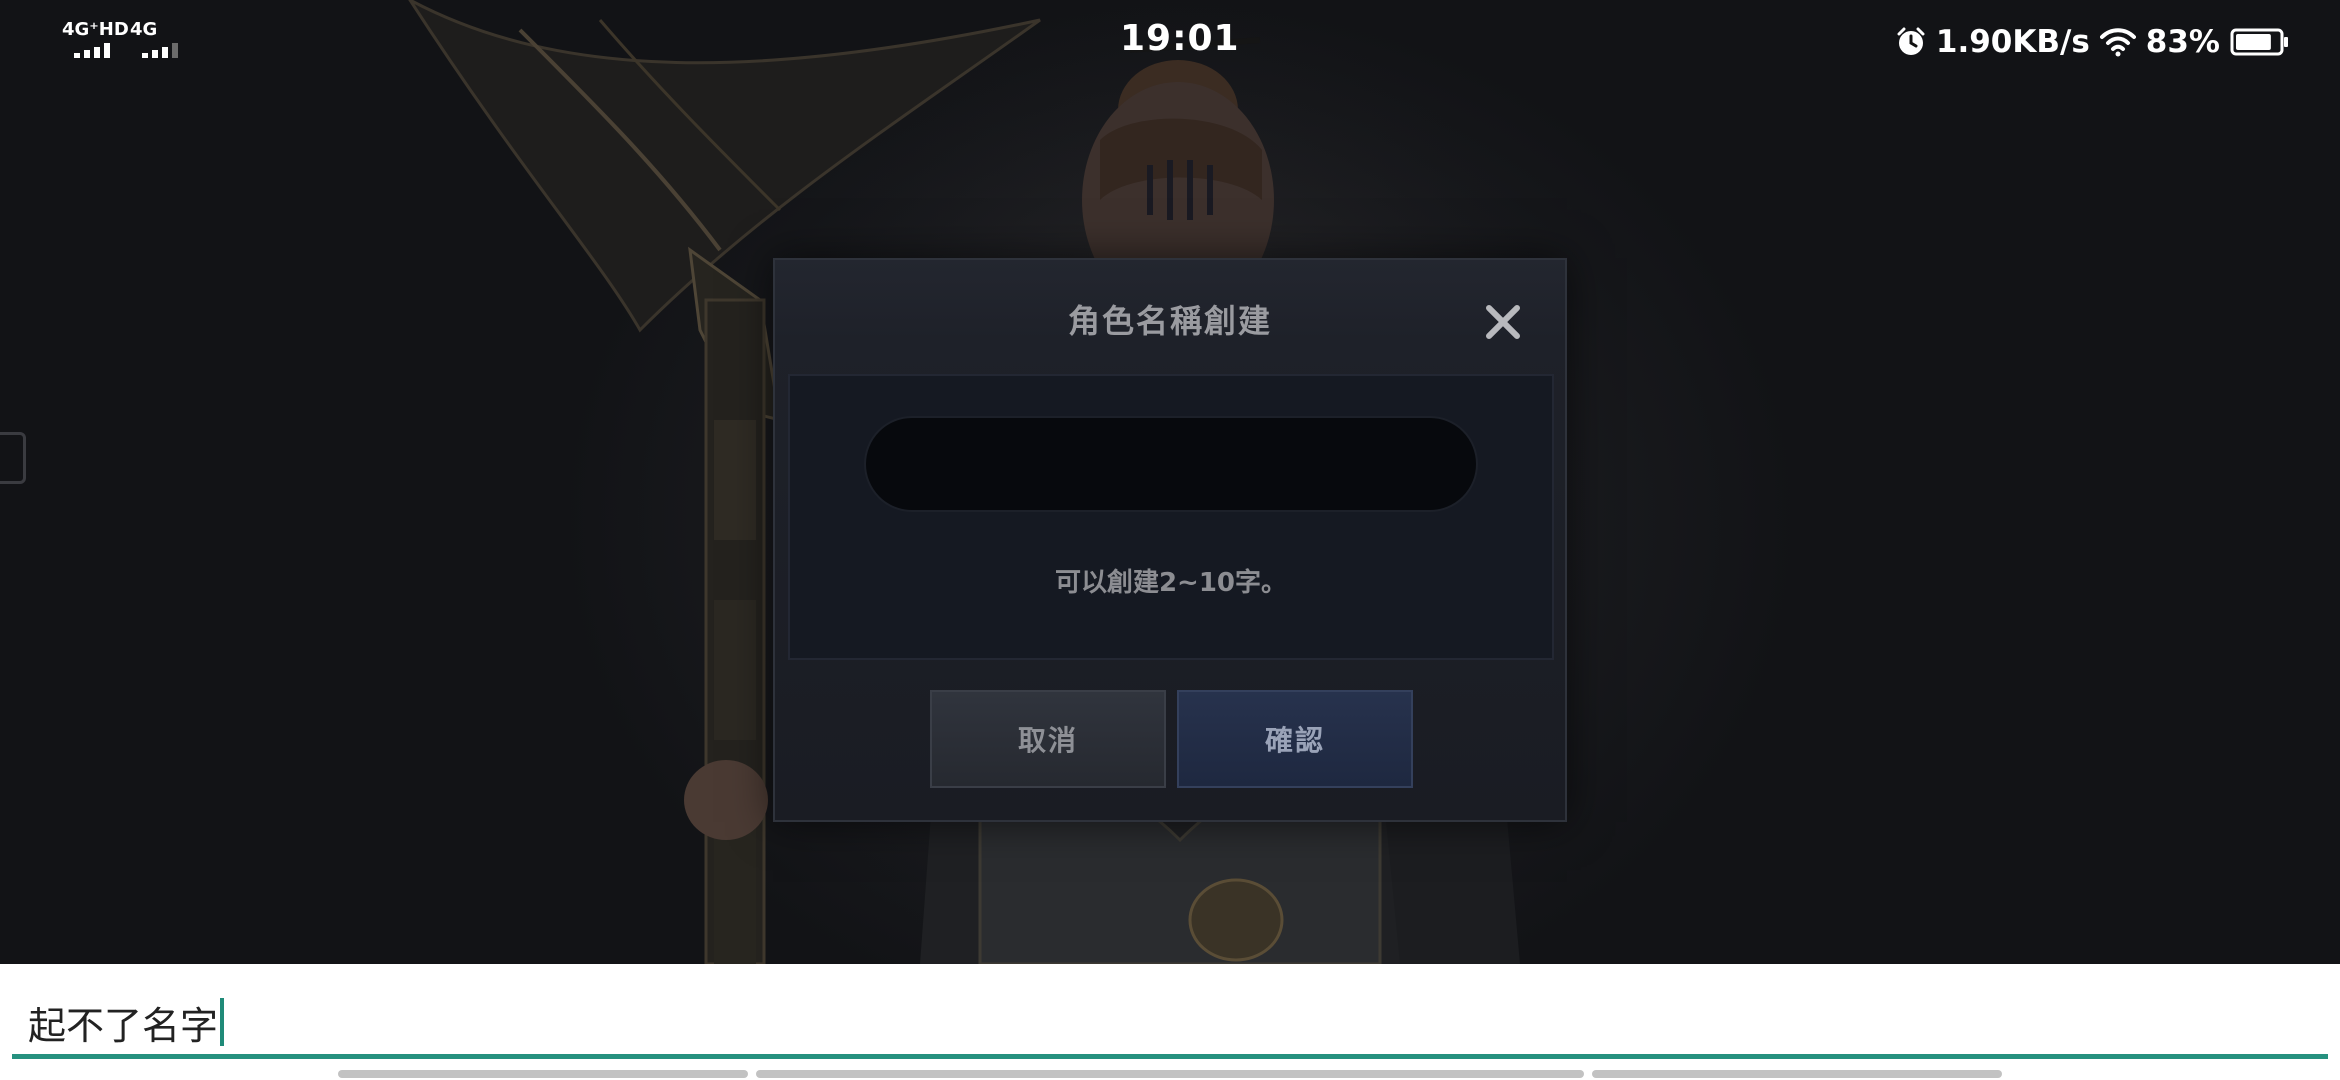 This screenshot has width=2340, height=1080. I want to click on status-right-group: 1.90KB/s 83%, so click(2093, 42).